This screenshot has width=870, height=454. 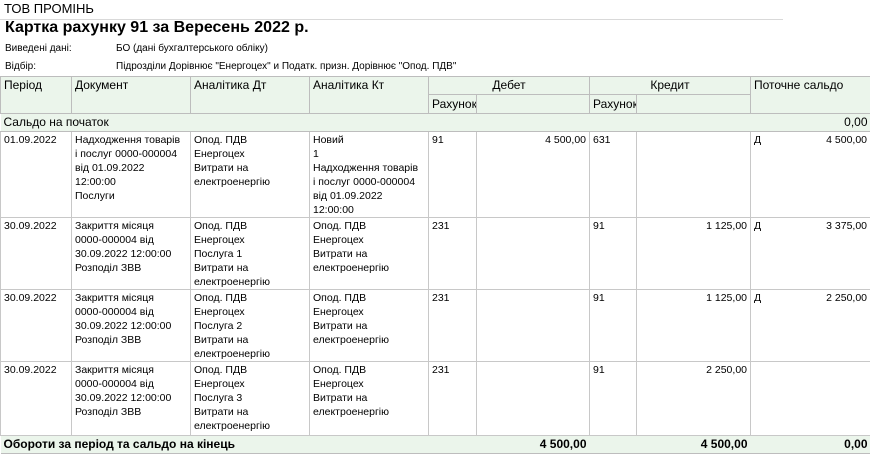 What do you see at coordinates (818, 254) in the screenshot?
I see `balance-amount-cell: 3 375,00` at bounding box center [818, 254].